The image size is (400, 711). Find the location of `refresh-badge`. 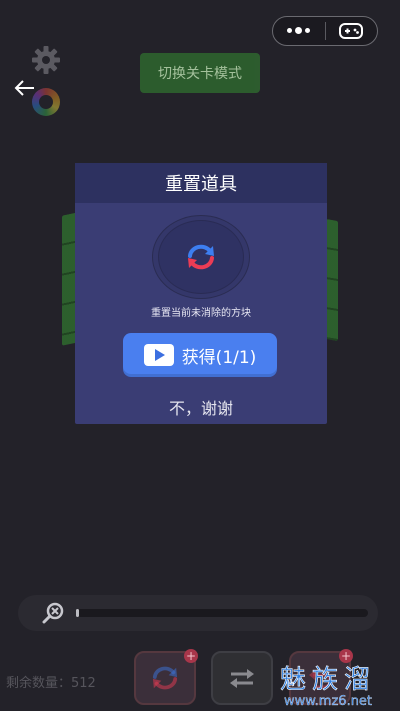

refresh-badge is located at coordinates (201, 257).